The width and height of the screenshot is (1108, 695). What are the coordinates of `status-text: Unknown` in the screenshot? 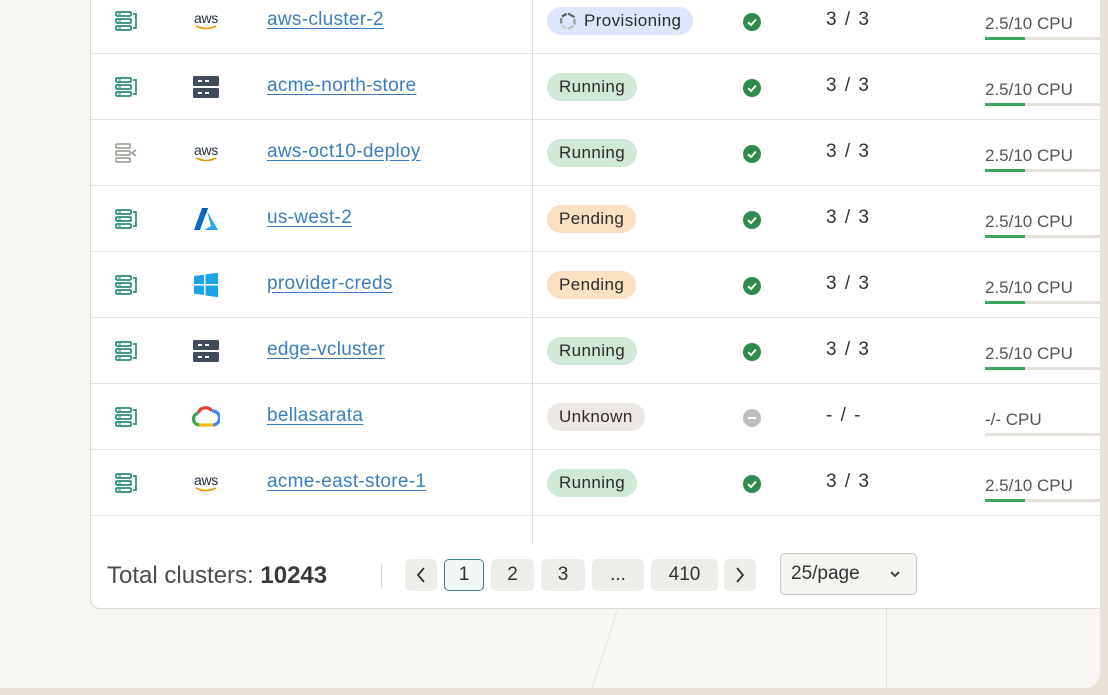 It's located at (596, 416).